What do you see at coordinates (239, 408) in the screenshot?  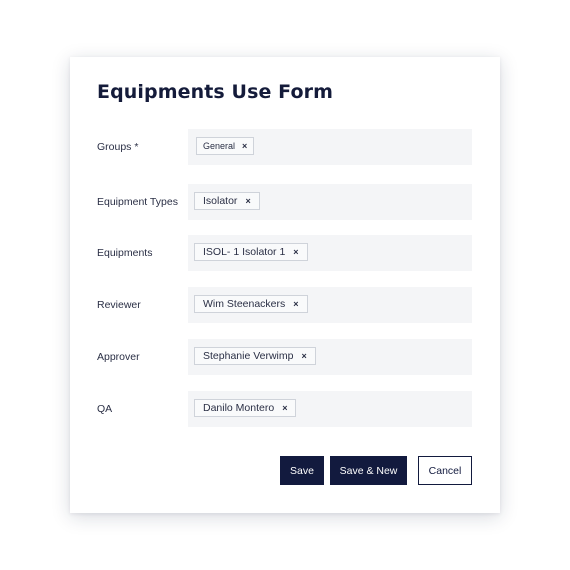 I see `qa-chip-label: Danilo Montero` at bounding box center [239, 408].